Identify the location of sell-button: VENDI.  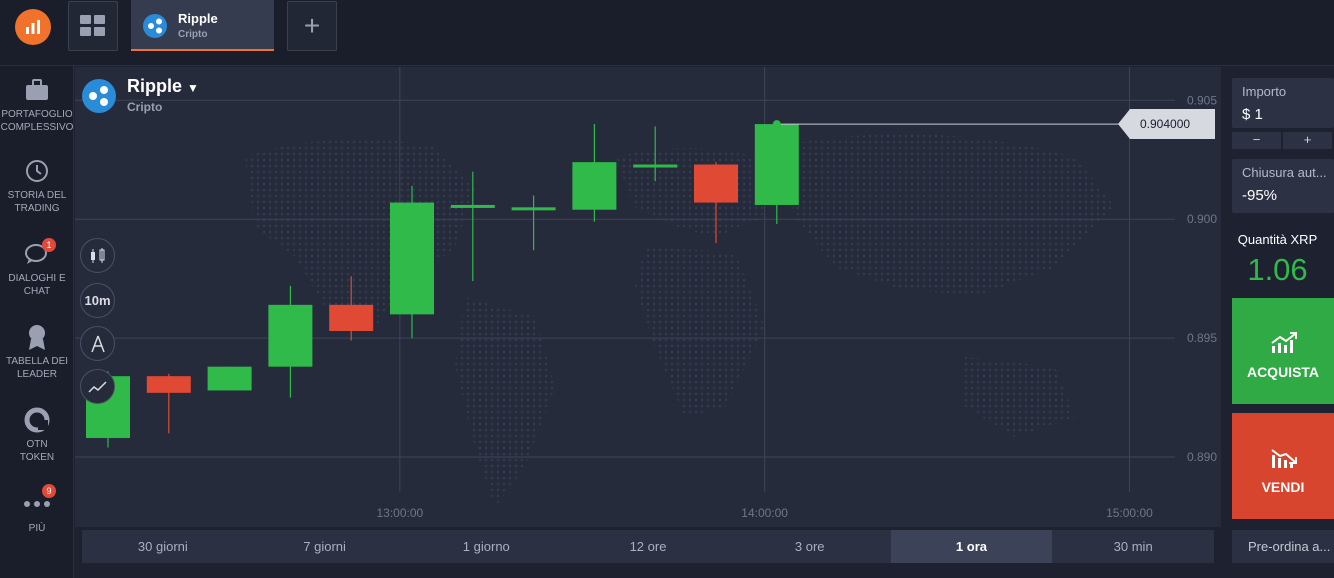
(1283, 466).